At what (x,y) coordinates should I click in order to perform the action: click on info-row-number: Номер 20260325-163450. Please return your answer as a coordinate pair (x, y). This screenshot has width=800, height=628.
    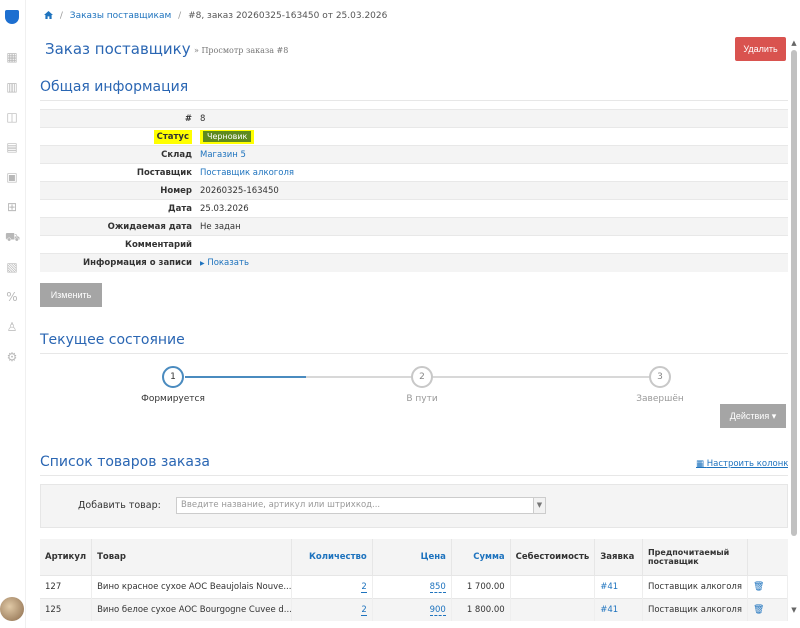
    Looking at the image, I should click on (414, 190).